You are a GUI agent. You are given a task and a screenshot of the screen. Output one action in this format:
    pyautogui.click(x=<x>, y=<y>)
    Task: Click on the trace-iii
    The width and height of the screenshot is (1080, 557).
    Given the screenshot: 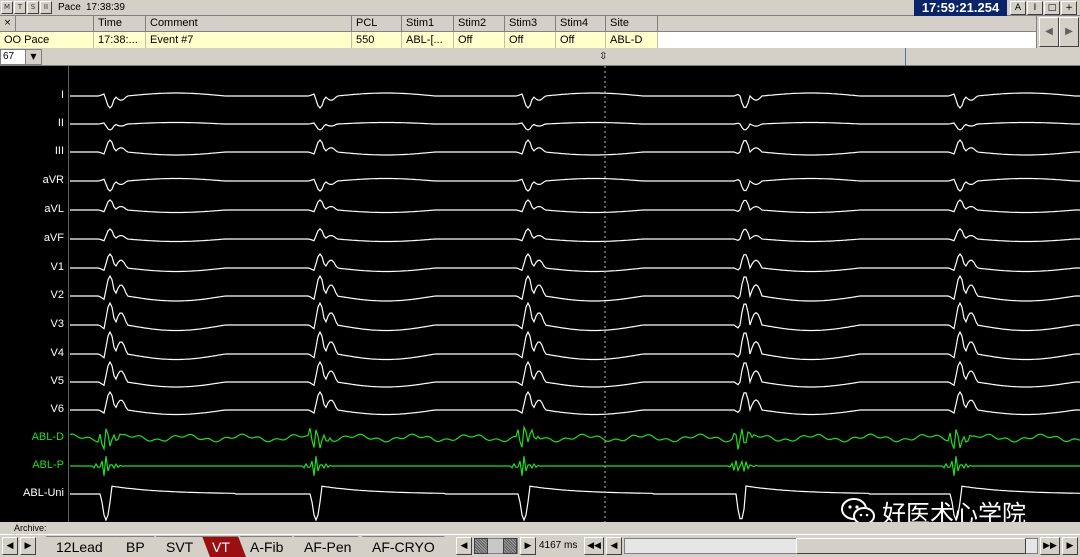 What is the action you would take?
    pyautogui.click(x=575, y=147)
    